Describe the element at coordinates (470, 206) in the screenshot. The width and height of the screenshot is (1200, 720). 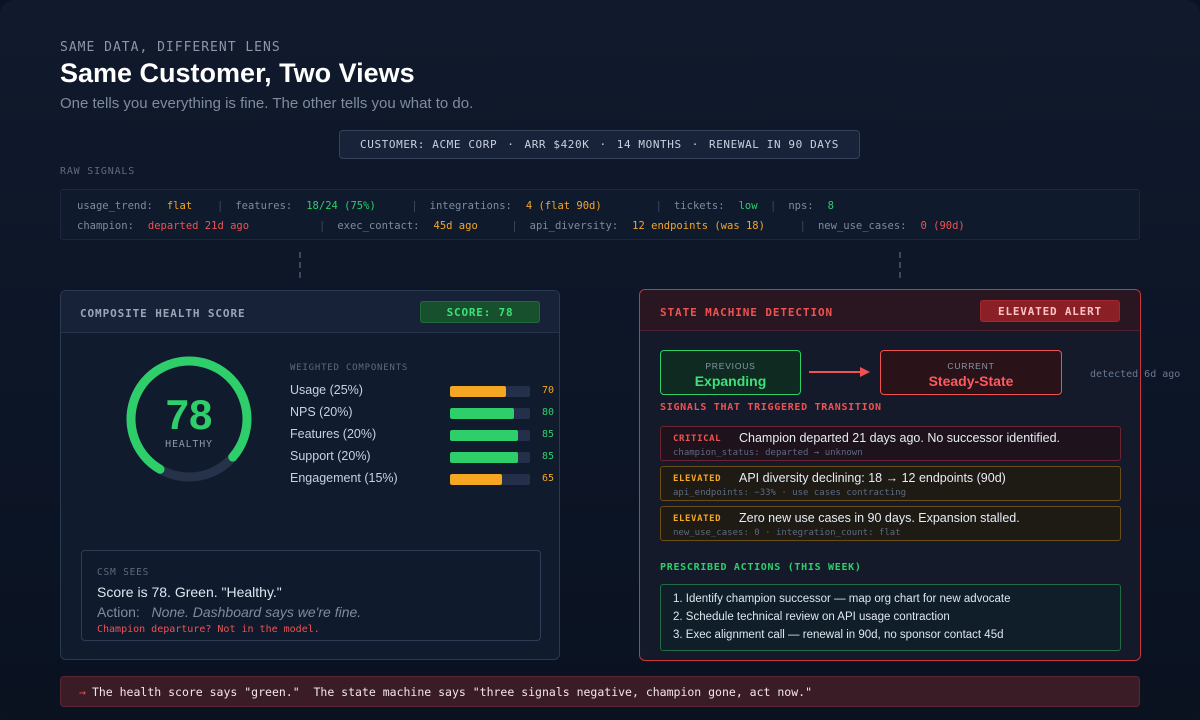
I see `raw-signal-key: integrations:` at that location.